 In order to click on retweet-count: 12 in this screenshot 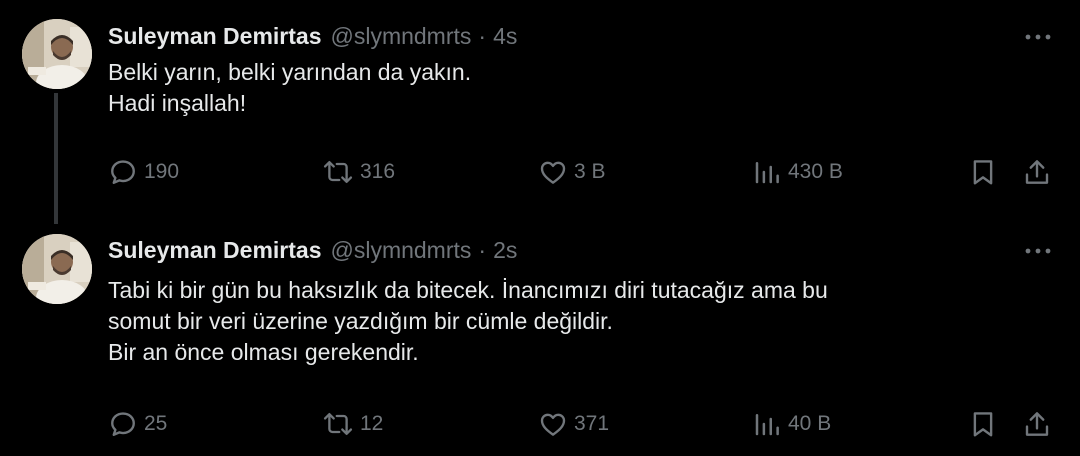, I will do `click(372, 423)`.